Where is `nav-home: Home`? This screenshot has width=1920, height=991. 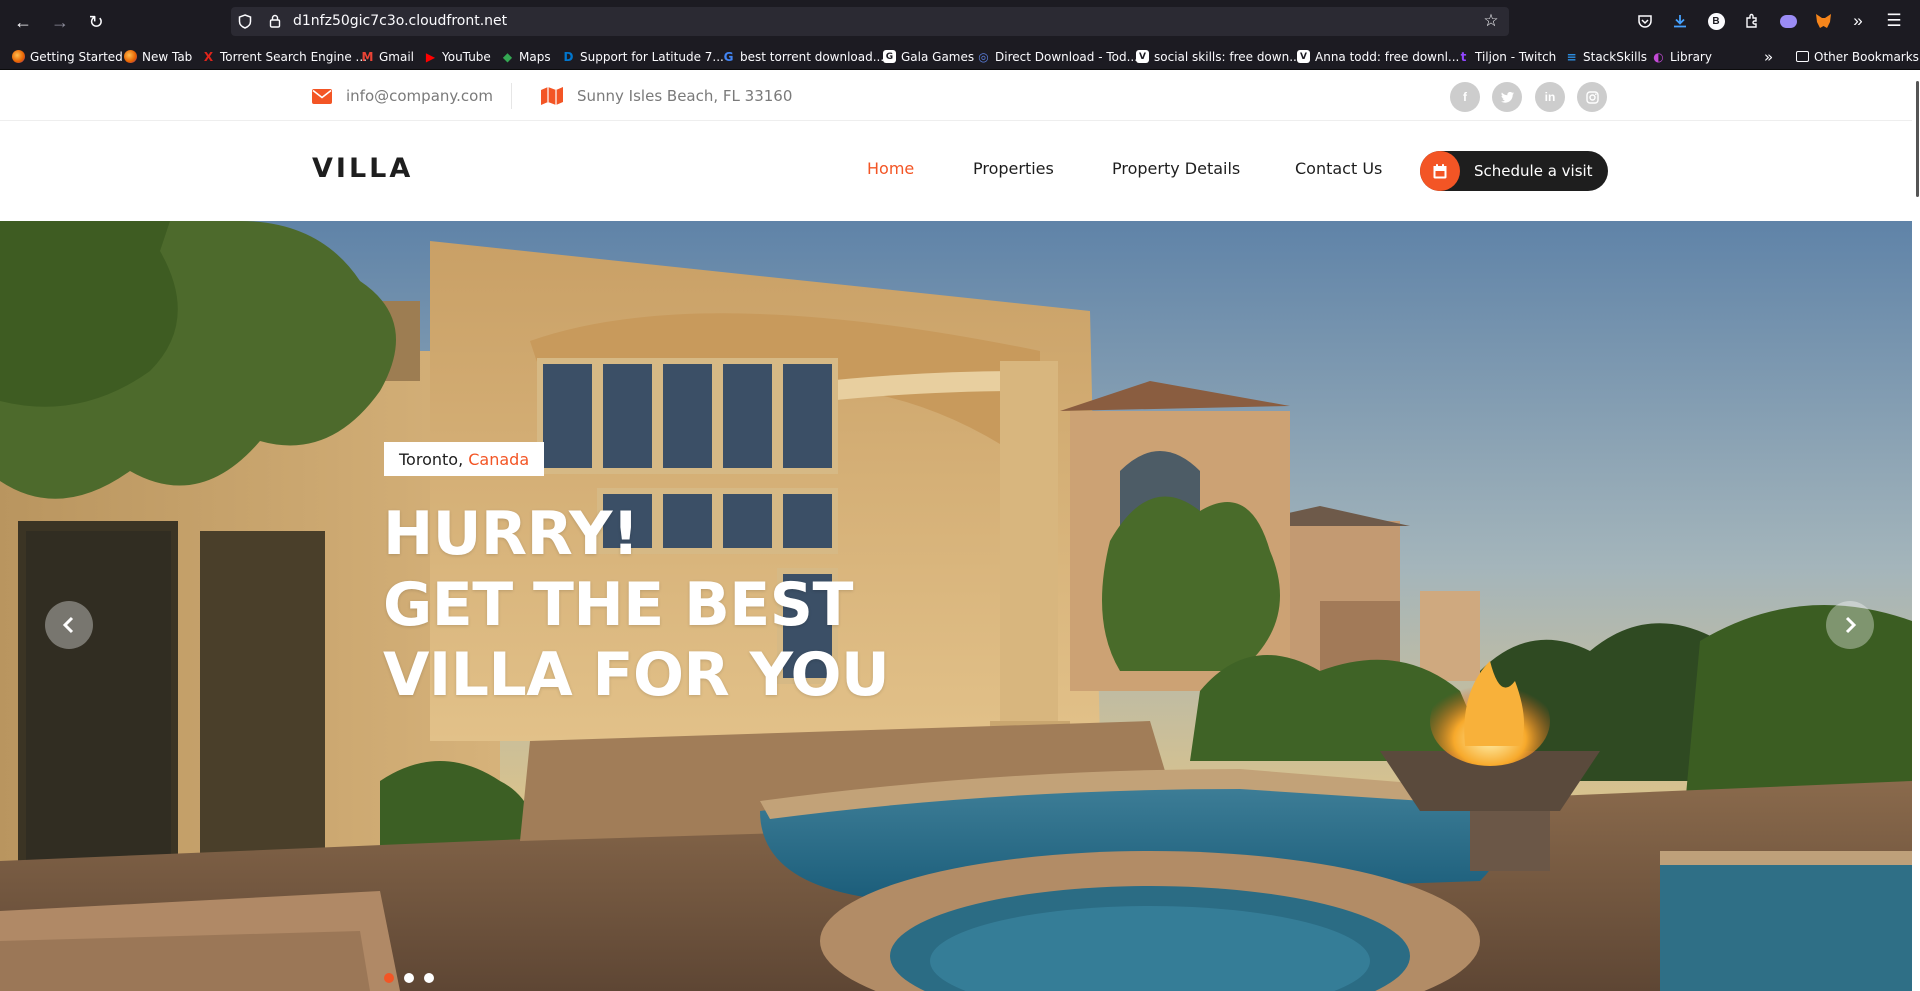 nav-home: Home is located at coordinates (890, 168).